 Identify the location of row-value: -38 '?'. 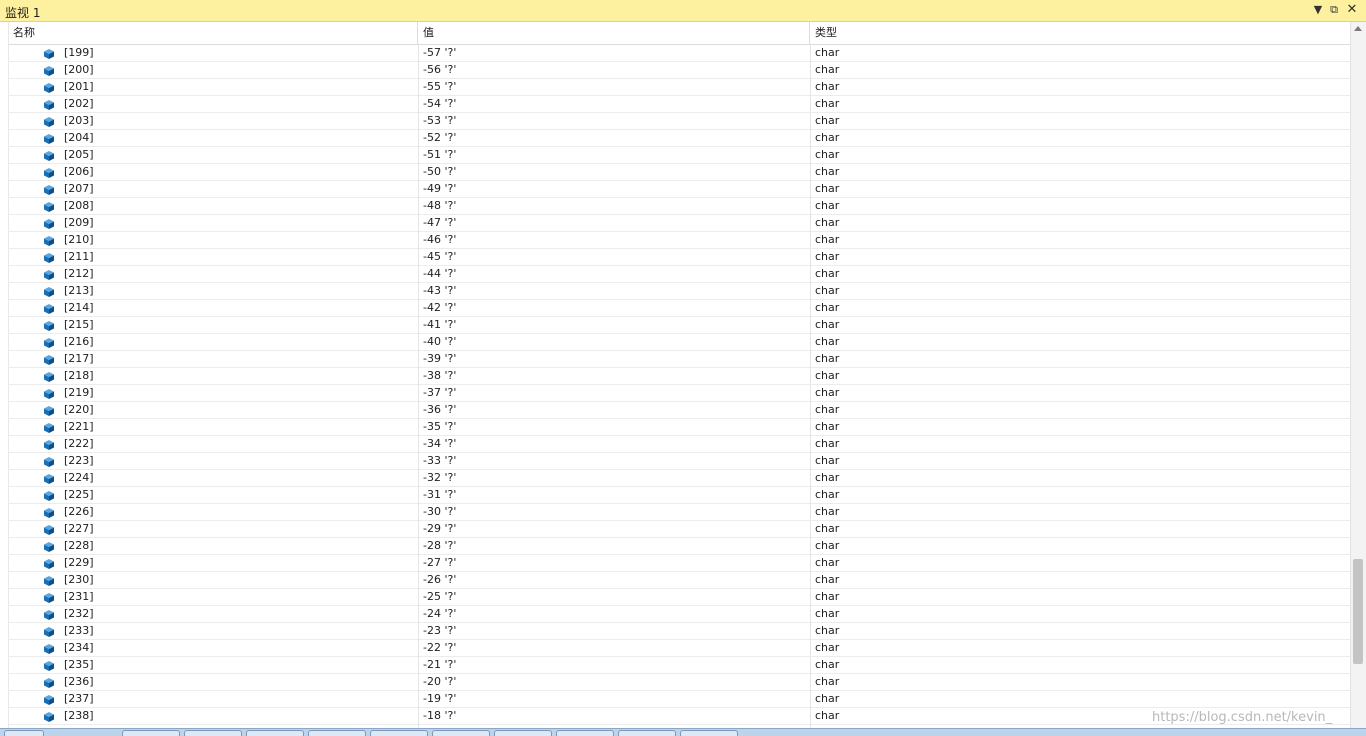
(439, 376).